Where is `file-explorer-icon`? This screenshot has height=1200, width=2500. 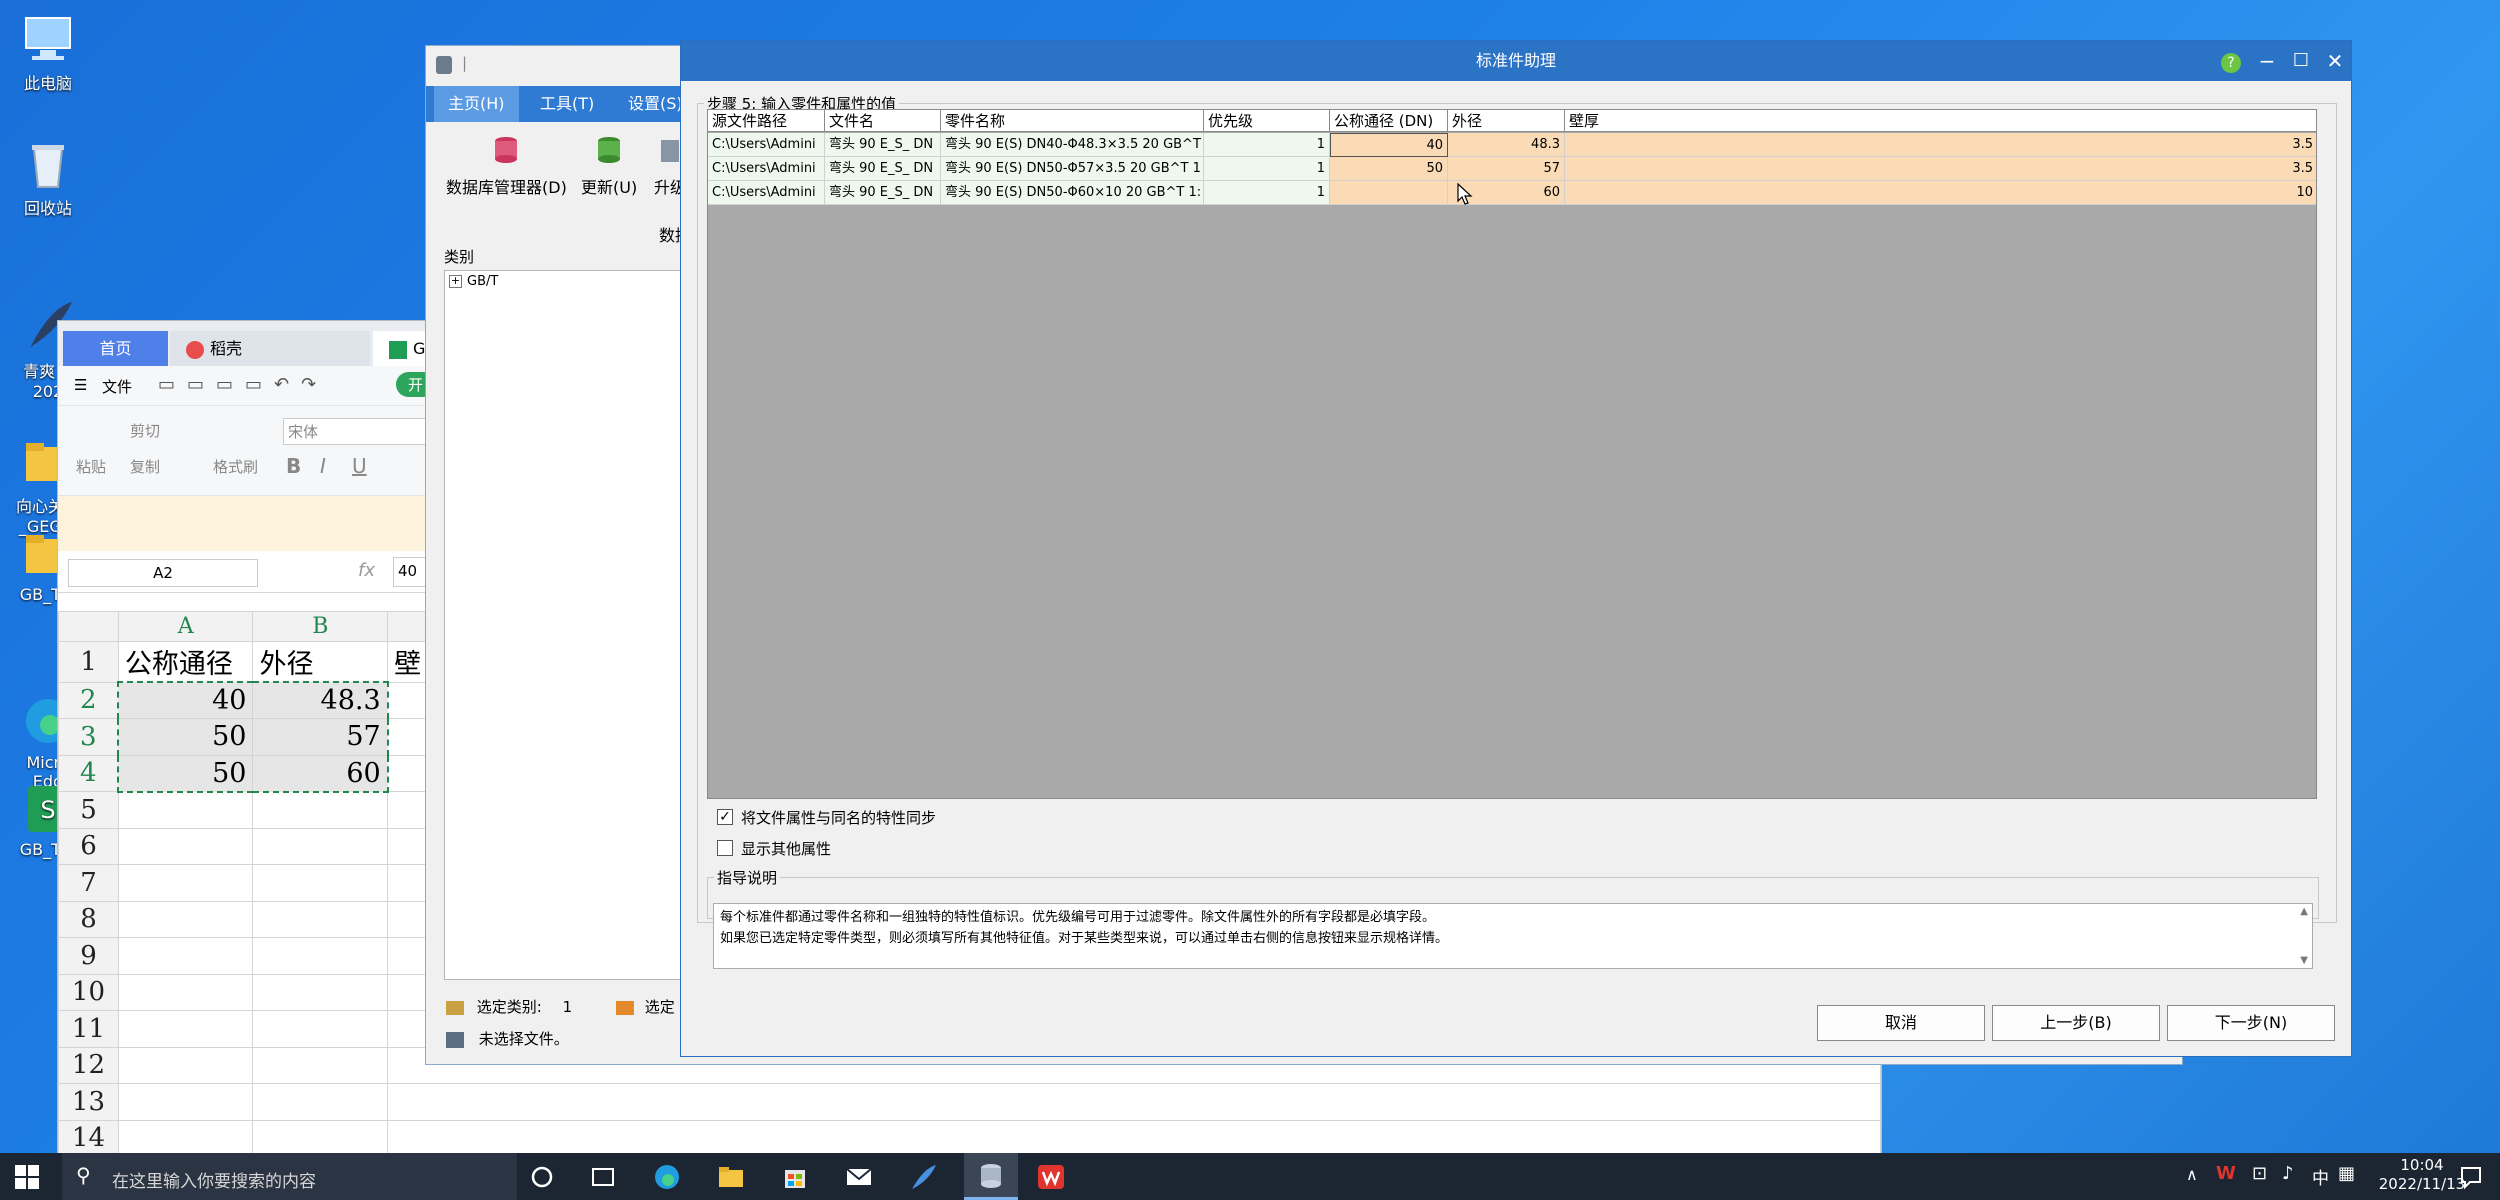 file-explorer-icon is located at coordinates (731, 1177).